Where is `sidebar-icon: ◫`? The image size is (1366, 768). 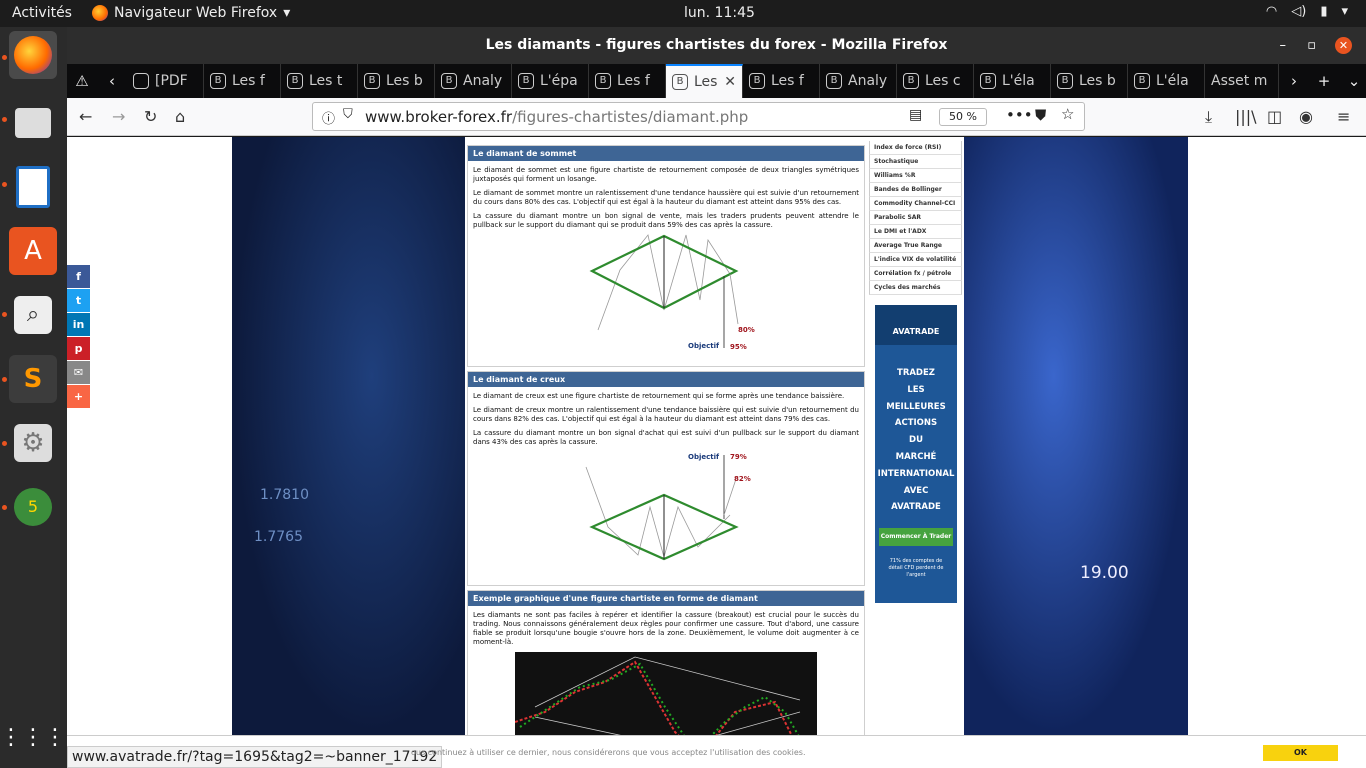 sidebar-icon: ◫ is located at coordinates (1274, 116).